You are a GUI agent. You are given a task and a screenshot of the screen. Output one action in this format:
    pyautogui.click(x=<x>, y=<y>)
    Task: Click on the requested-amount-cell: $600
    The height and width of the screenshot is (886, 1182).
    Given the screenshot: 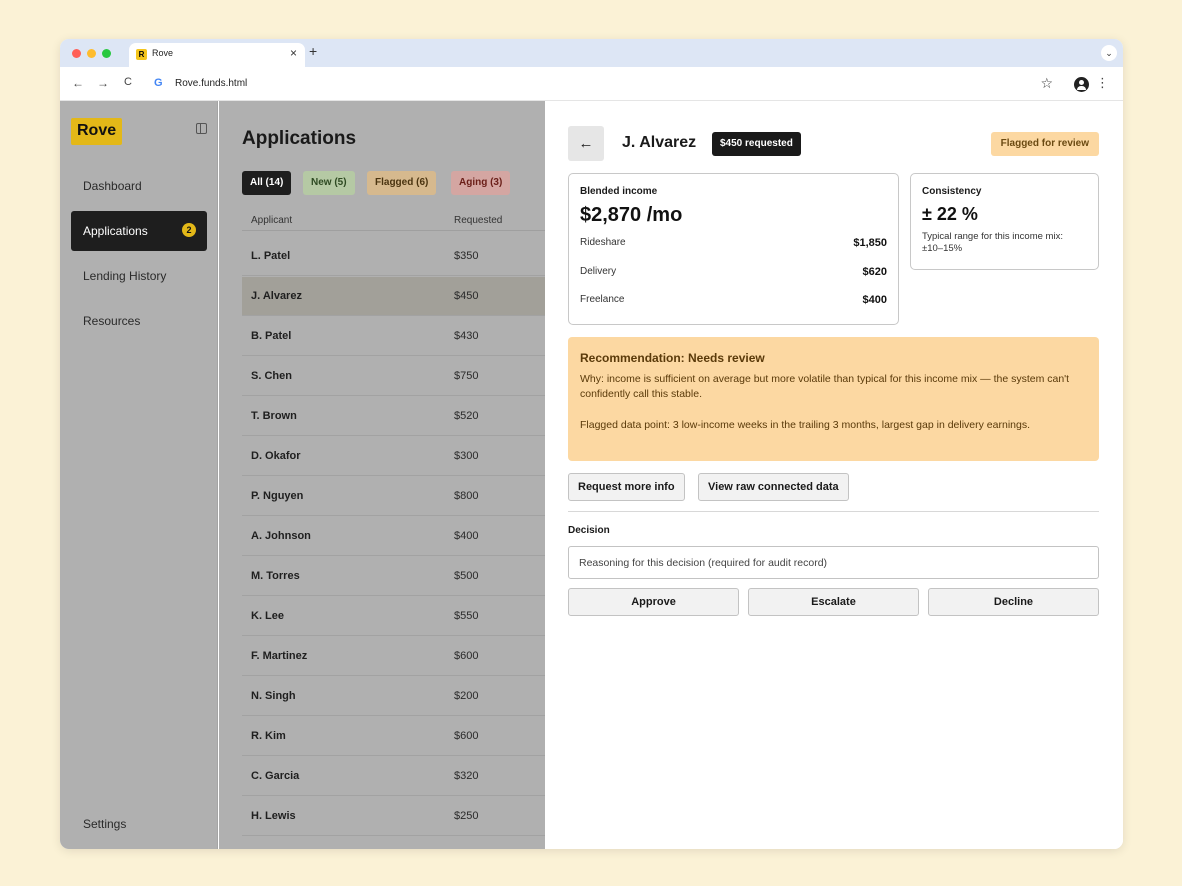 What is the action you would take?
    pyautogui.click(x=466, y=736)
    